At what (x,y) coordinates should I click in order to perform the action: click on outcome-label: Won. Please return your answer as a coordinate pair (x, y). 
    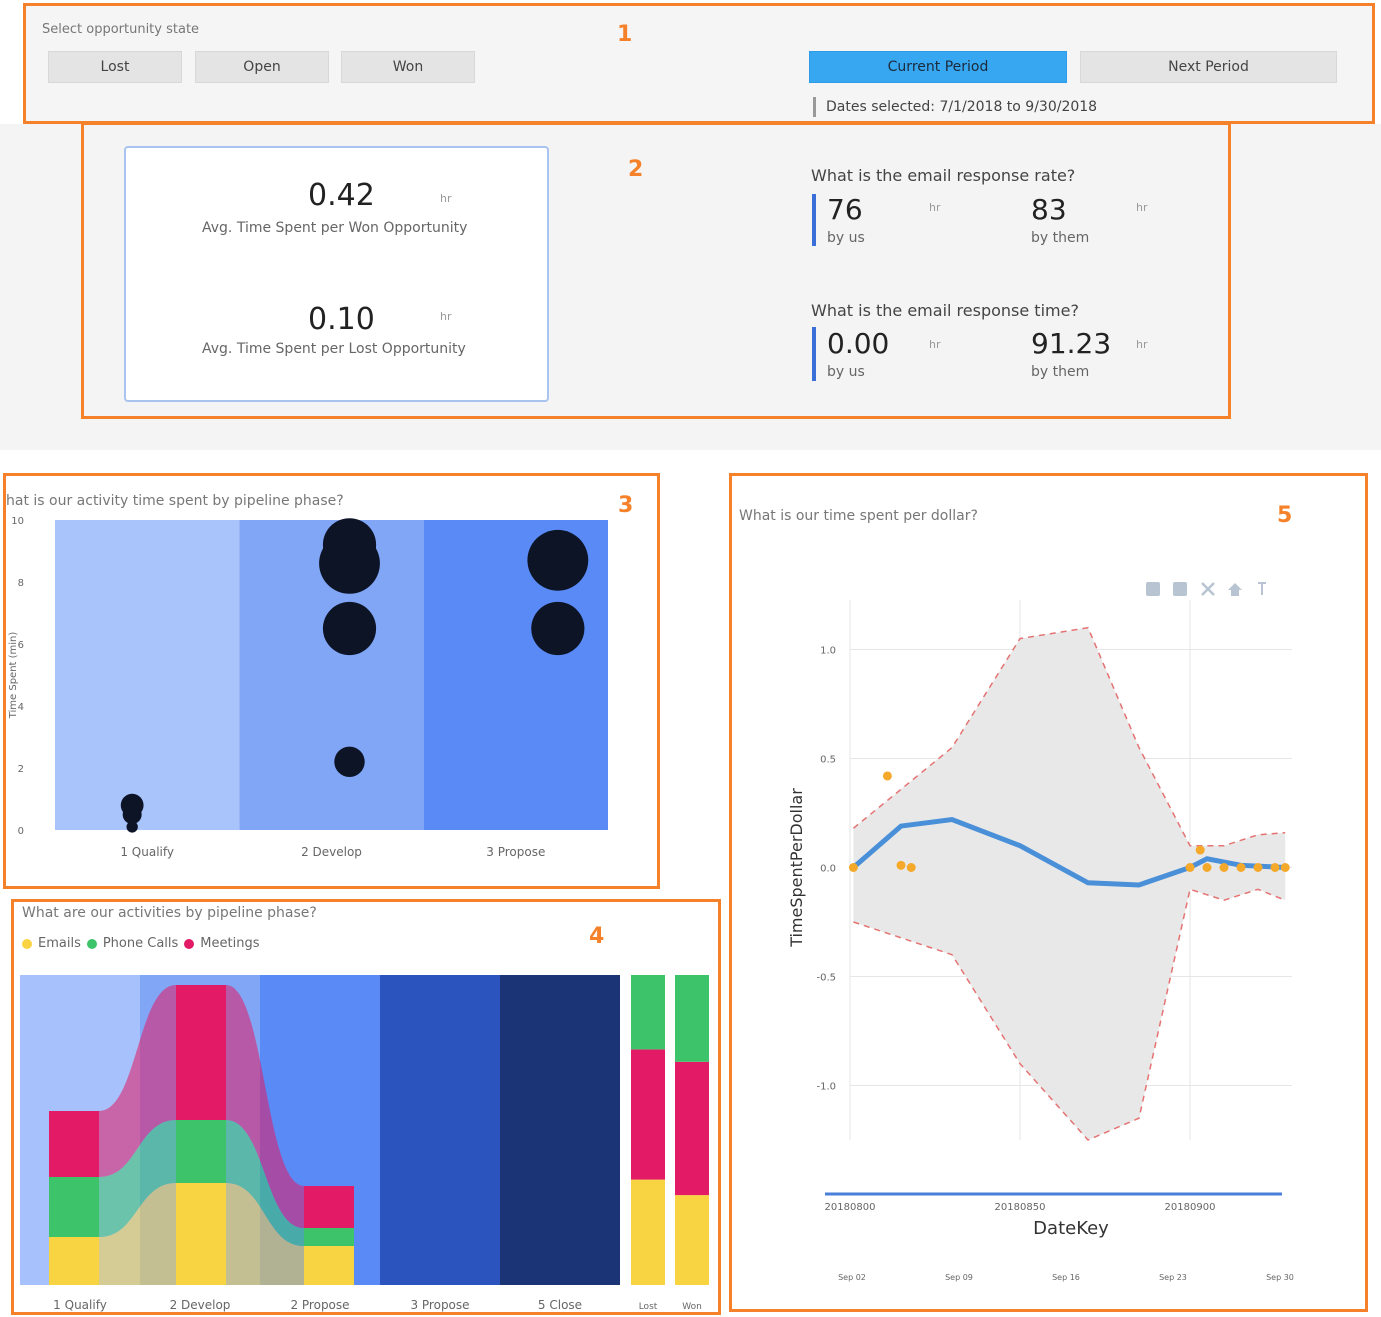
    Looking at the image, I should click on (692, 1307).